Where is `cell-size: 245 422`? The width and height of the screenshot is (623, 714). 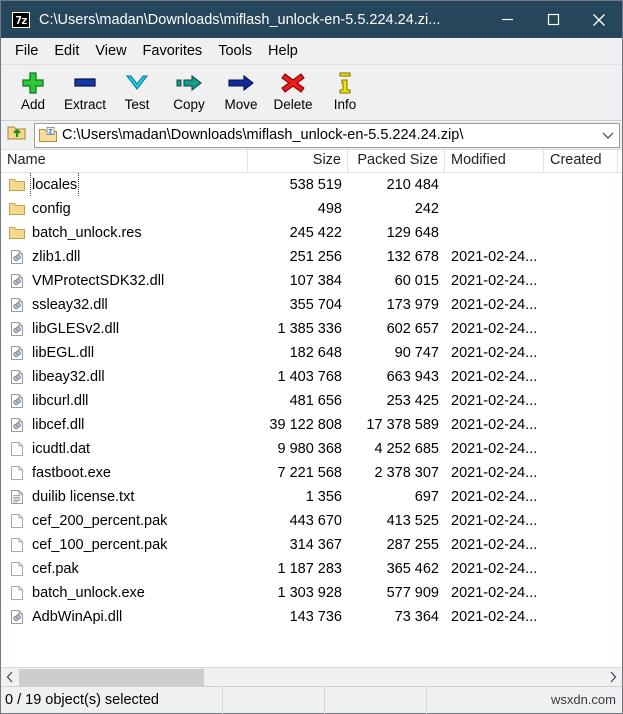
cell-size: 245 422 is located at coordinates (315, 233).